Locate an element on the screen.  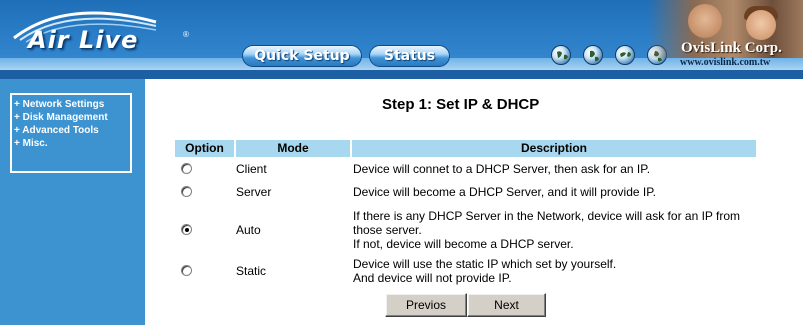
column-header-mode: Mode is located at coordinates (293, 148).